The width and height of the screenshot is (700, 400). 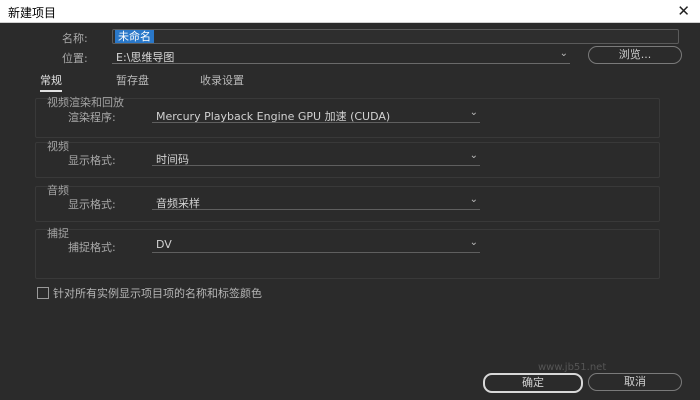 I want to click on capture-format-value: DV, so click(x=164, y=244).